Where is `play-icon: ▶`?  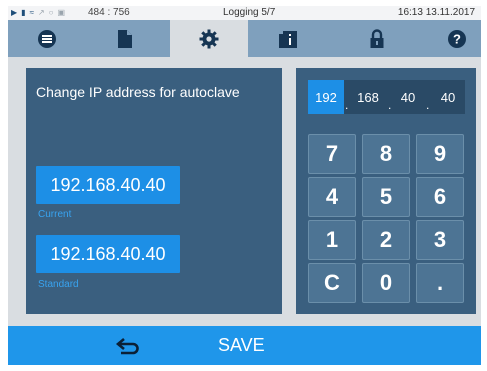
play-icon: ▶ is located at coordinates (14, 12).